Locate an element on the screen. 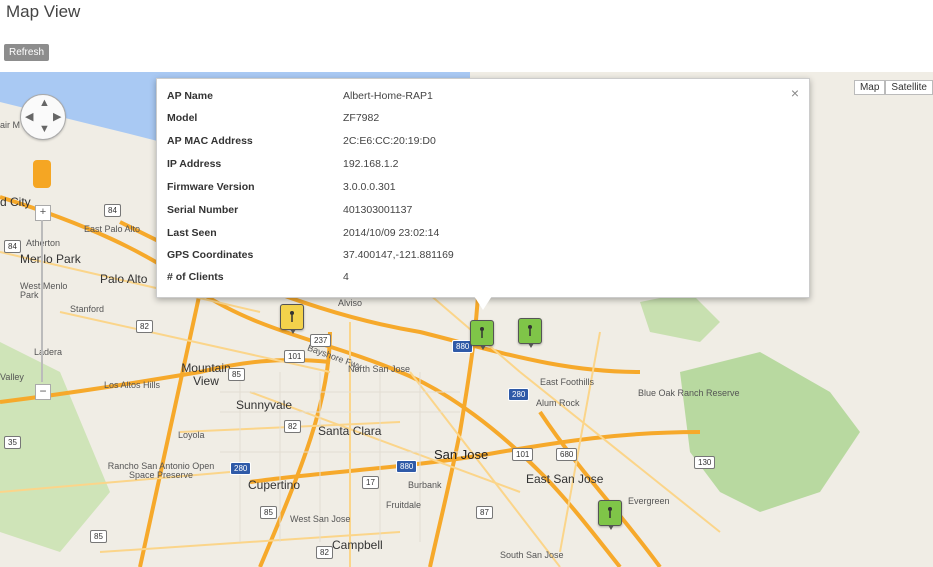  info-value: 4 is located at coordinates (346, 277).